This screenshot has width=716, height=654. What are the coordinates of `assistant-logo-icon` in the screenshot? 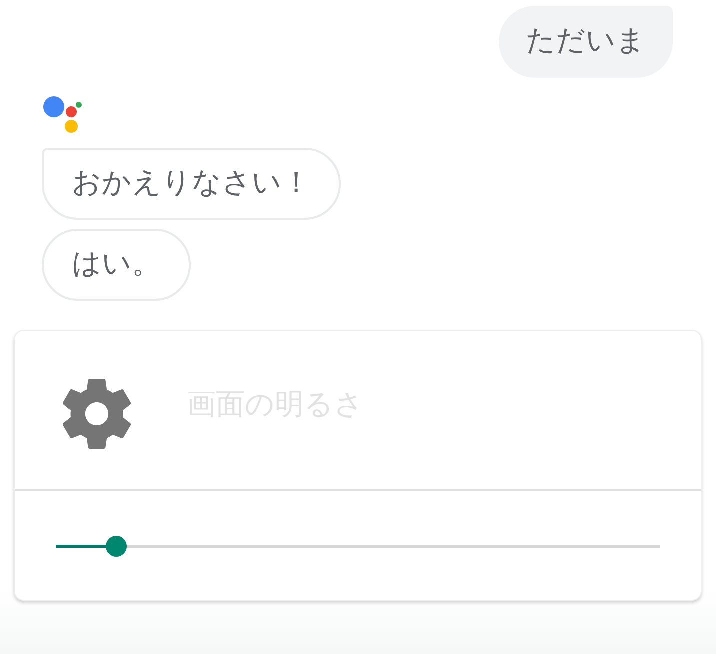 It's located at (62, 115).